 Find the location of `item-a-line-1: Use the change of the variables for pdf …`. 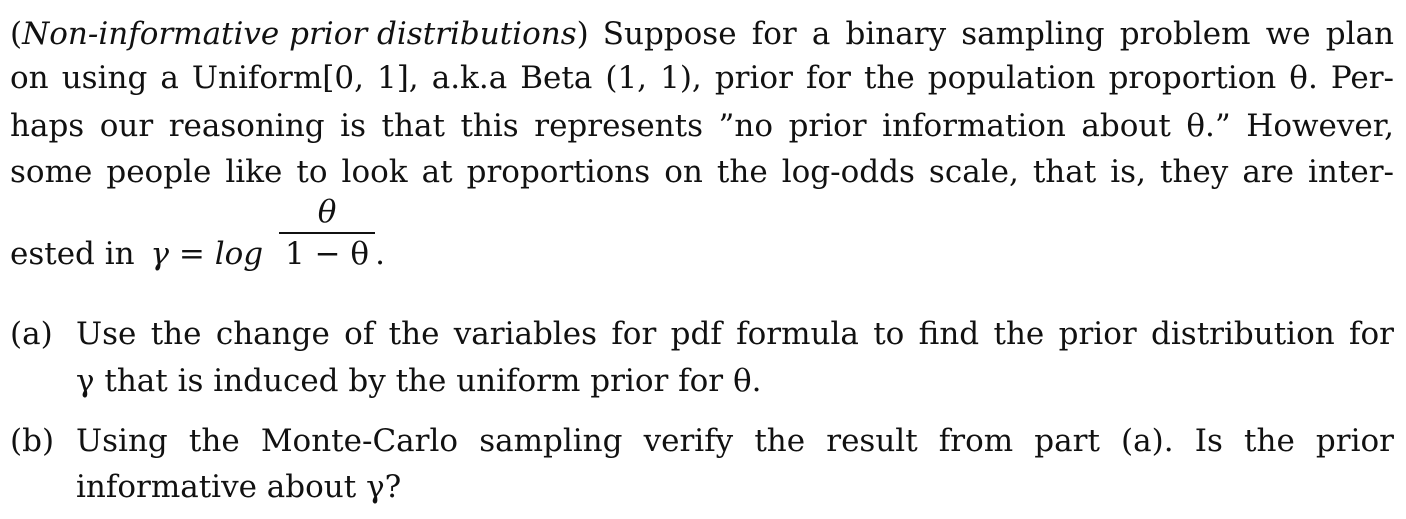

item-a-line-1: Use the change of the variables for pdf … is located at coordinates (735, 334).